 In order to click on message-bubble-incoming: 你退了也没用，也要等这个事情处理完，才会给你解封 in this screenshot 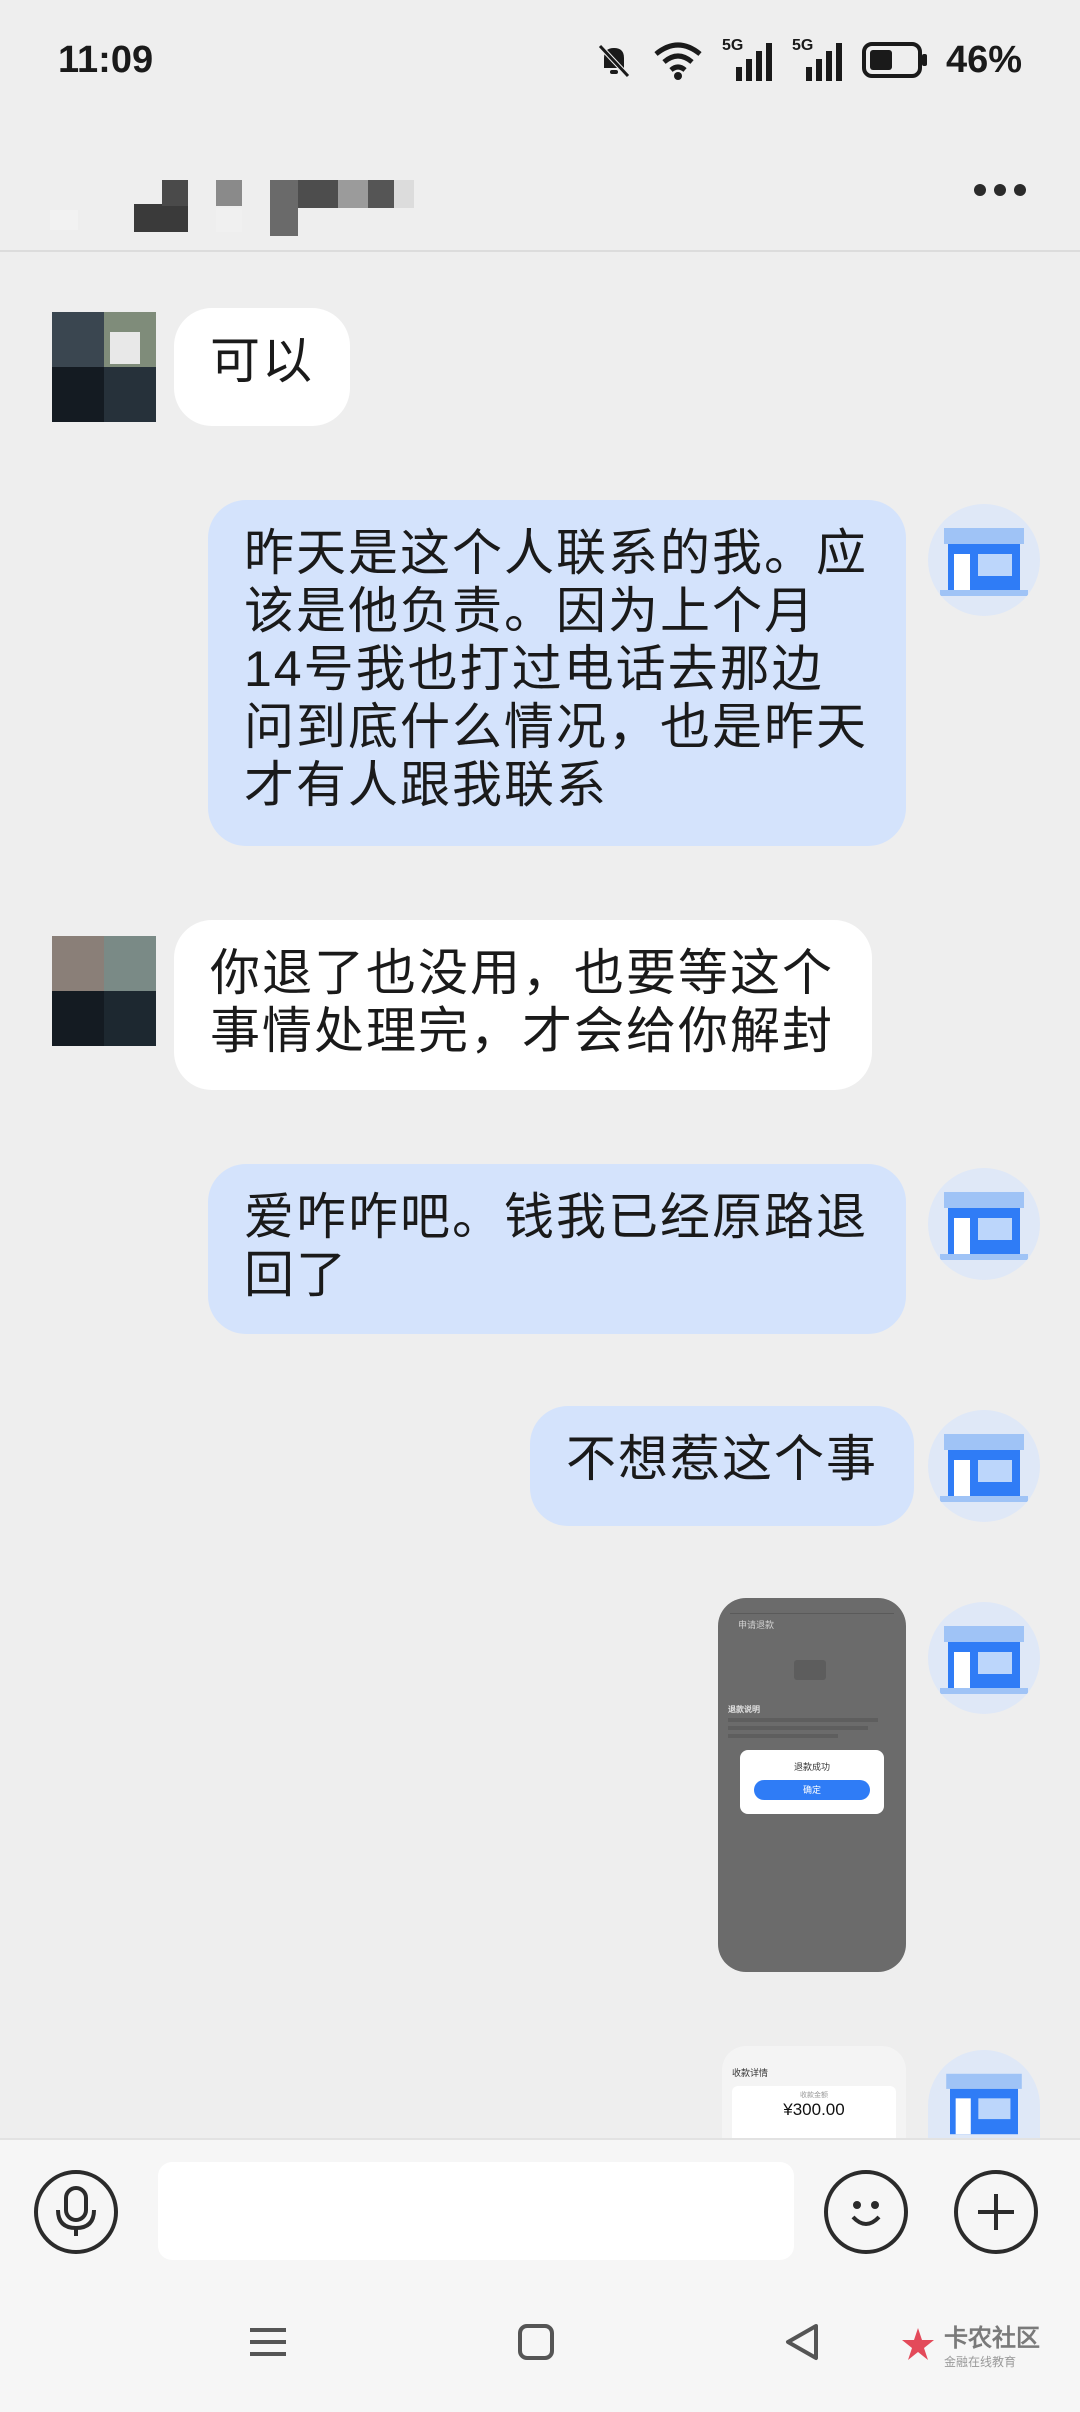, I will do `click(523, 1005)`.